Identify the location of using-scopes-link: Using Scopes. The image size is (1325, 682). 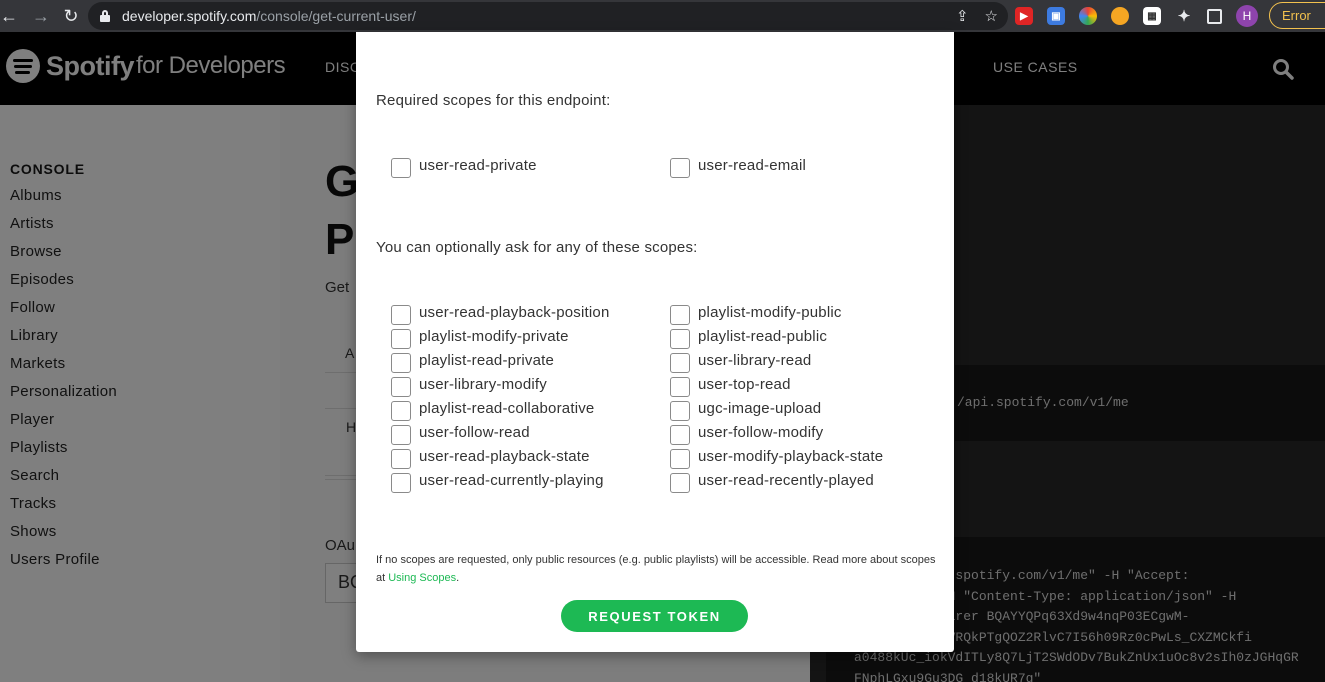
(422, 578).